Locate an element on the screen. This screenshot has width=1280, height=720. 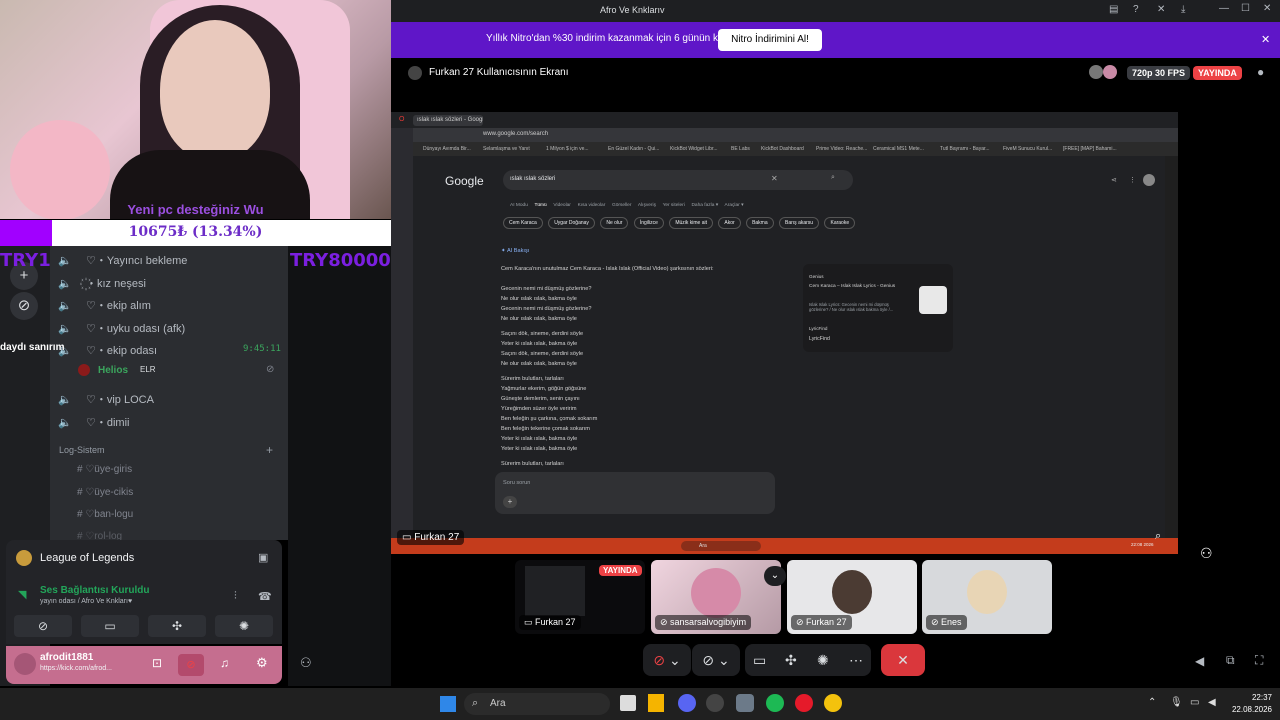
headset-icon: ♫ is located at coordinates (224, 663).